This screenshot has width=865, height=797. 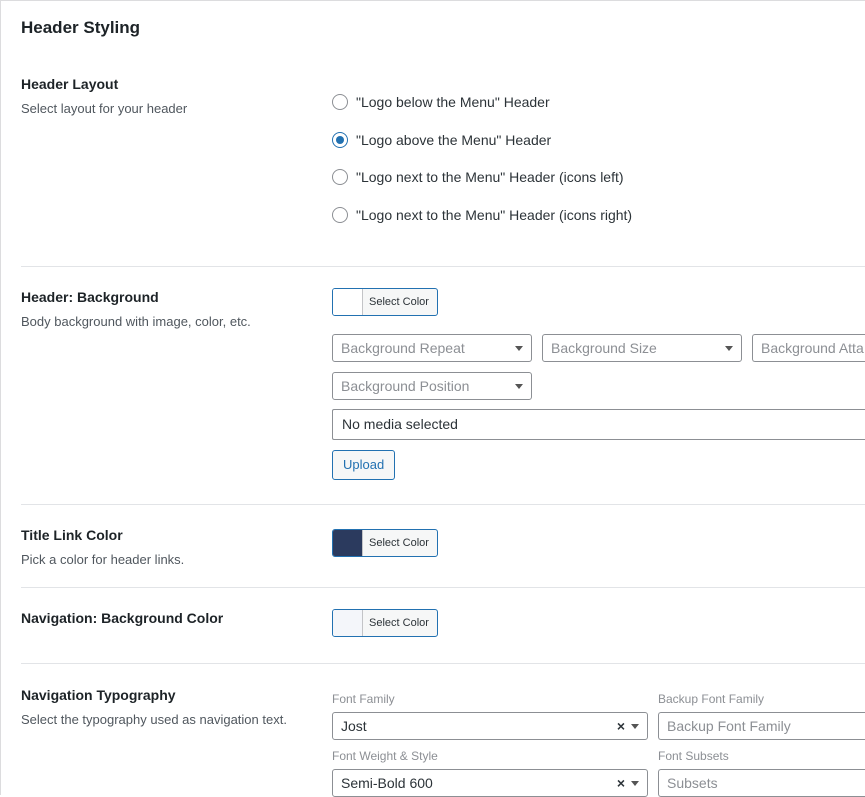 I want to click on radio-button-selected, so click(x=340, y=140).